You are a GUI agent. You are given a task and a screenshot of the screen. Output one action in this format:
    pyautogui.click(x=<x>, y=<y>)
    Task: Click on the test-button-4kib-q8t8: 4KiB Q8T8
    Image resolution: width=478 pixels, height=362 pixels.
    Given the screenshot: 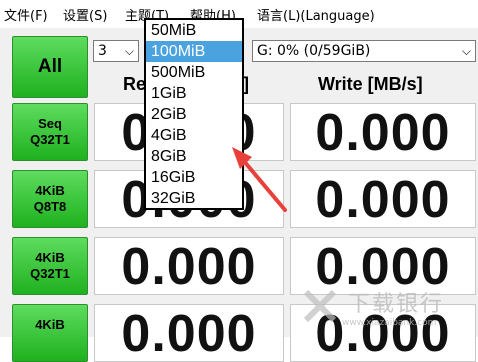 What is the action you would take?
    pyautogui.click(x=50, y=199)
    